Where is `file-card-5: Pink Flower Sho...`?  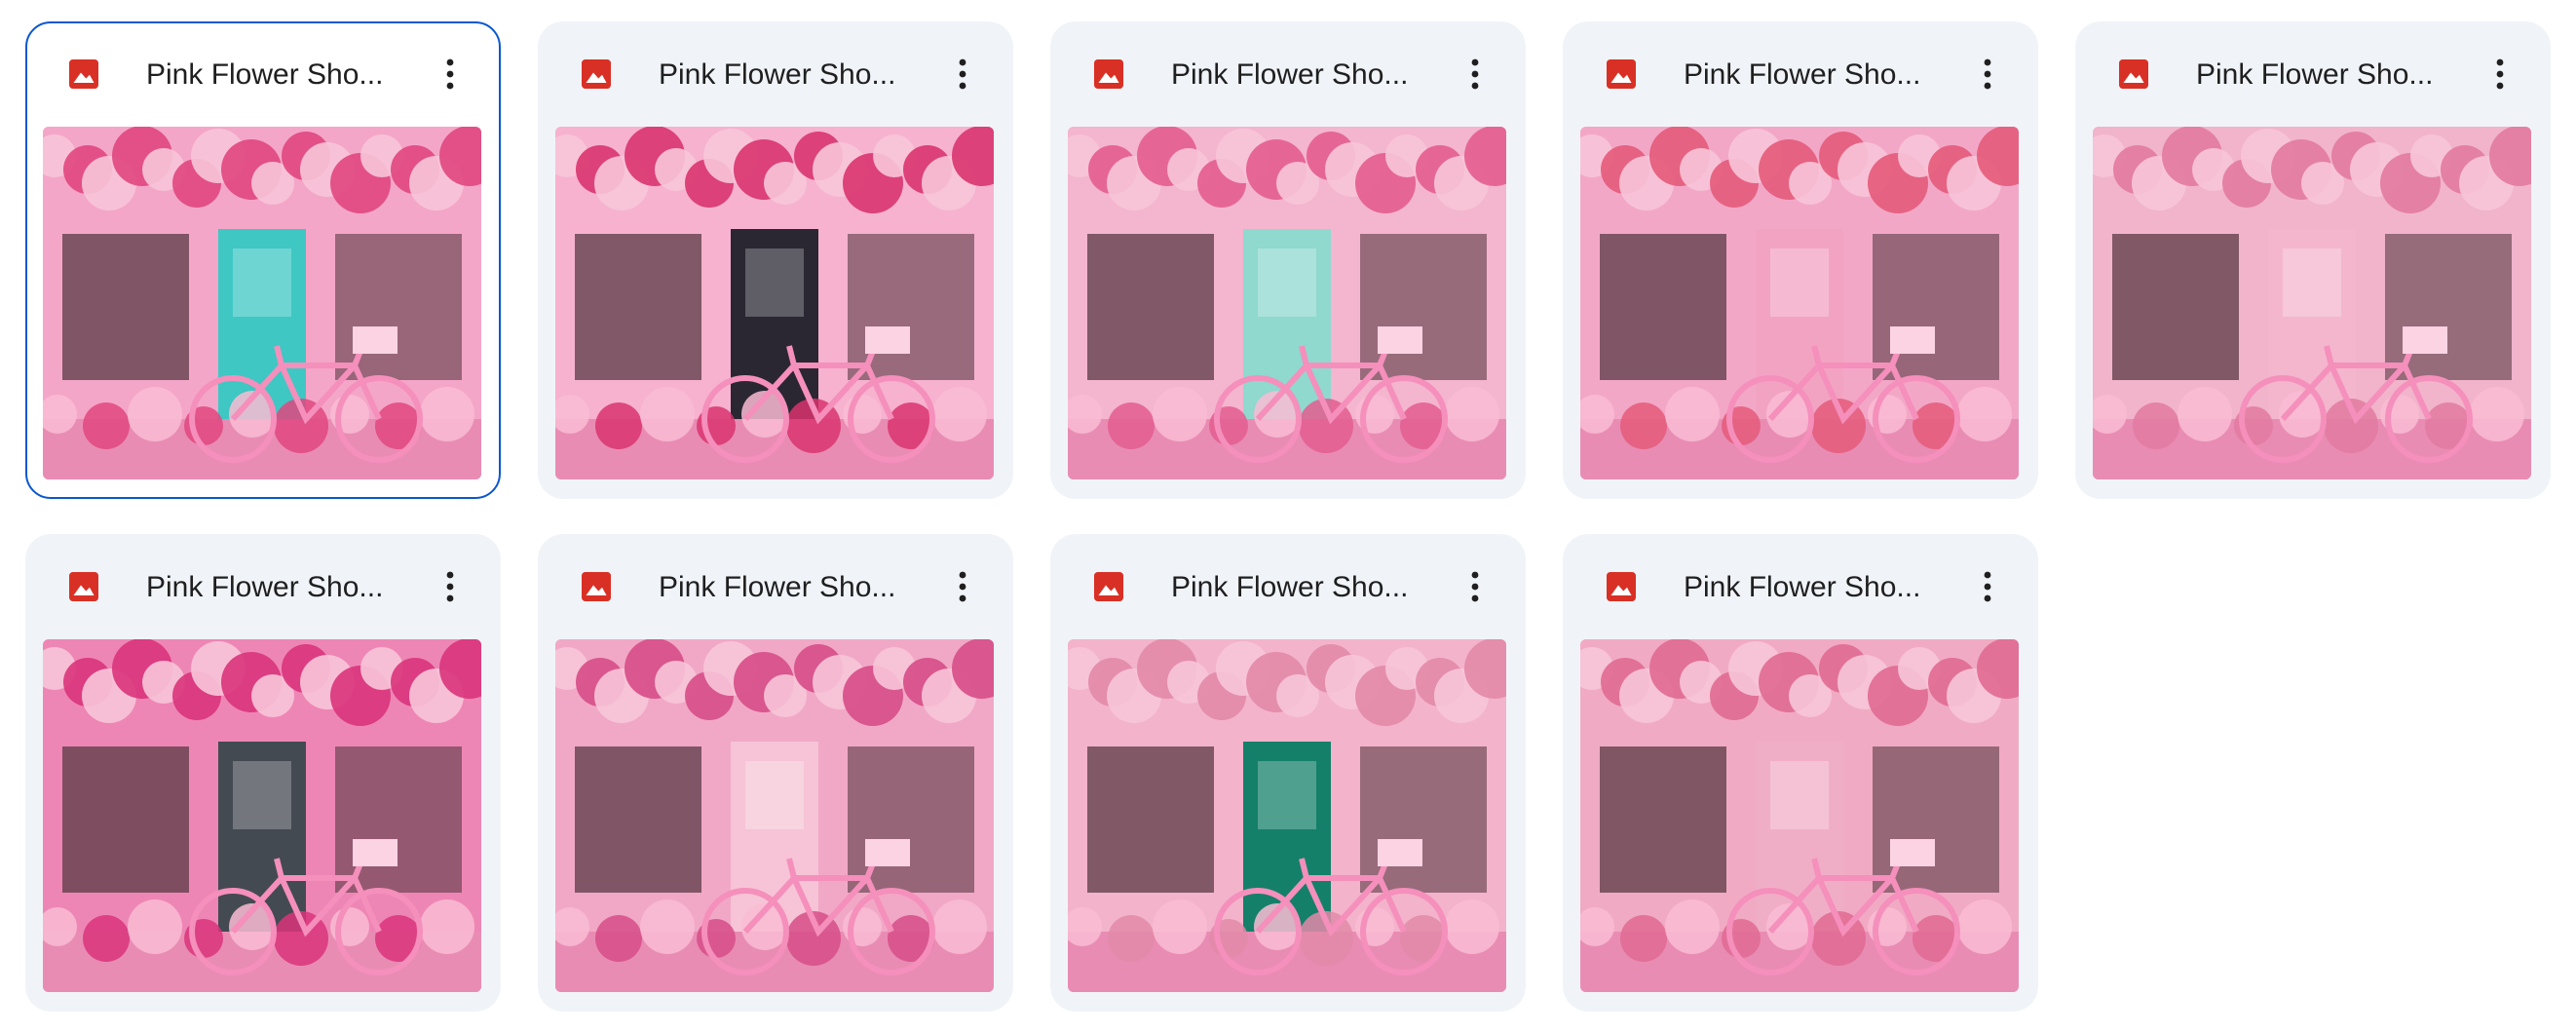 file-card-5: Pink Flower Sho... is located at coordinates (2313, 260).